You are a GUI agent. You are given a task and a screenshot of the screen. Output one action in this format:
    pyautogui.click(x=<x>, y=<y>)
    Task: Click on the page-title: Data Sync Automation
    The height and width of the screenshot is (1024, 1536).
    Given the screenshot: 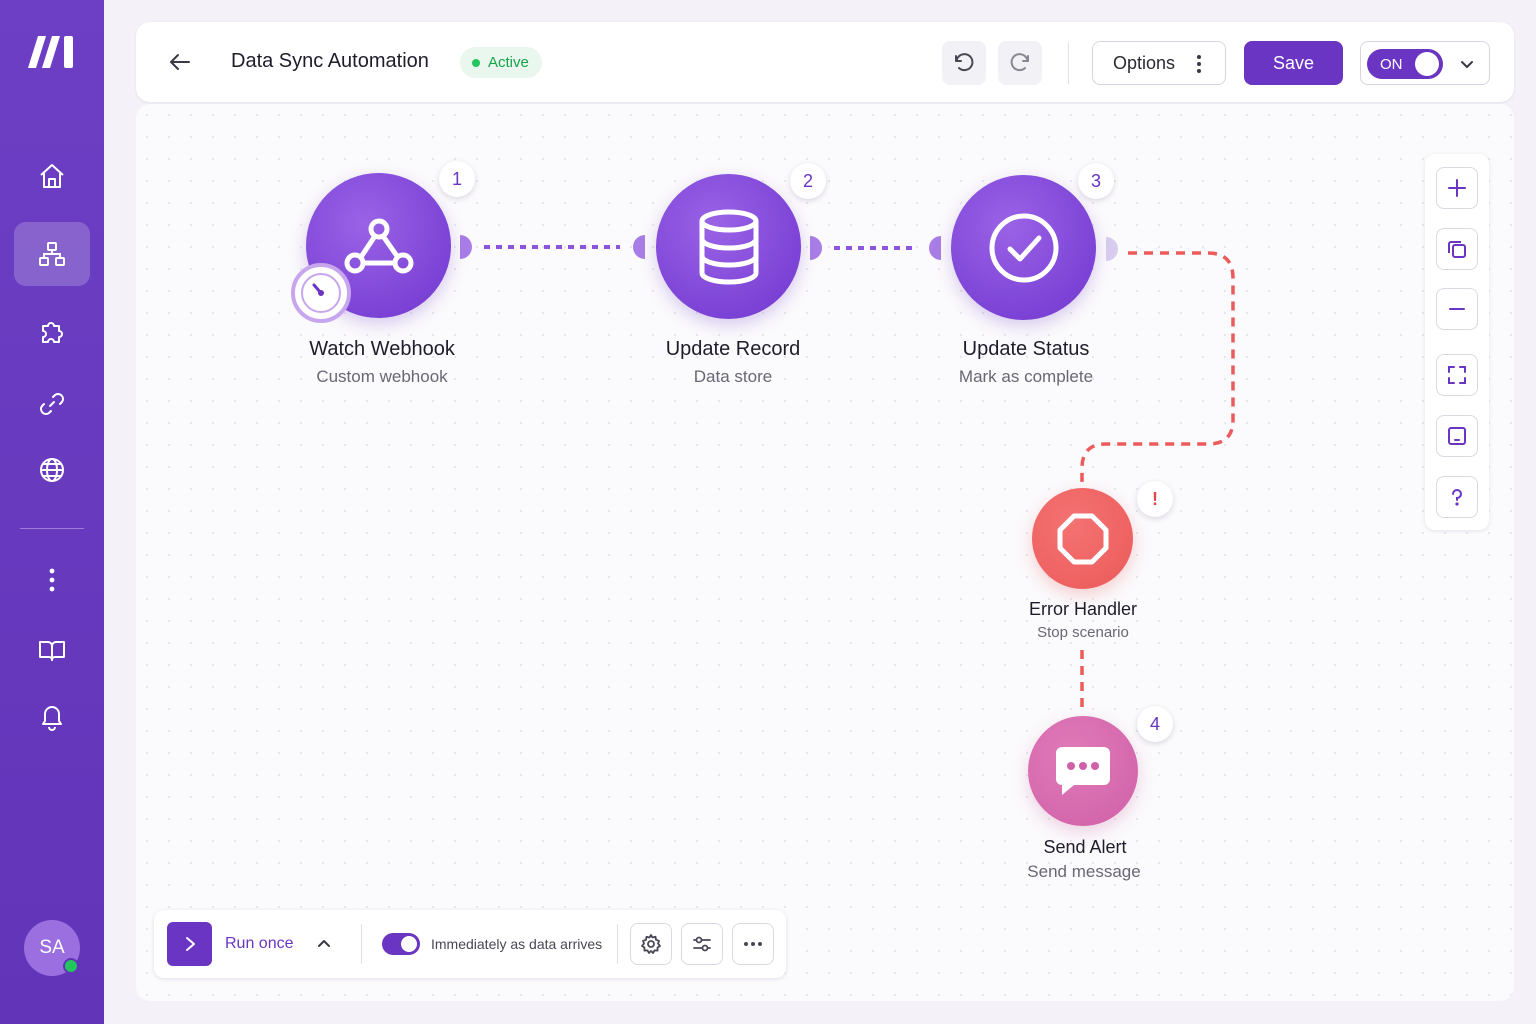 What is the action you would take?
    pyautogui.click(x=330, y=61)
    